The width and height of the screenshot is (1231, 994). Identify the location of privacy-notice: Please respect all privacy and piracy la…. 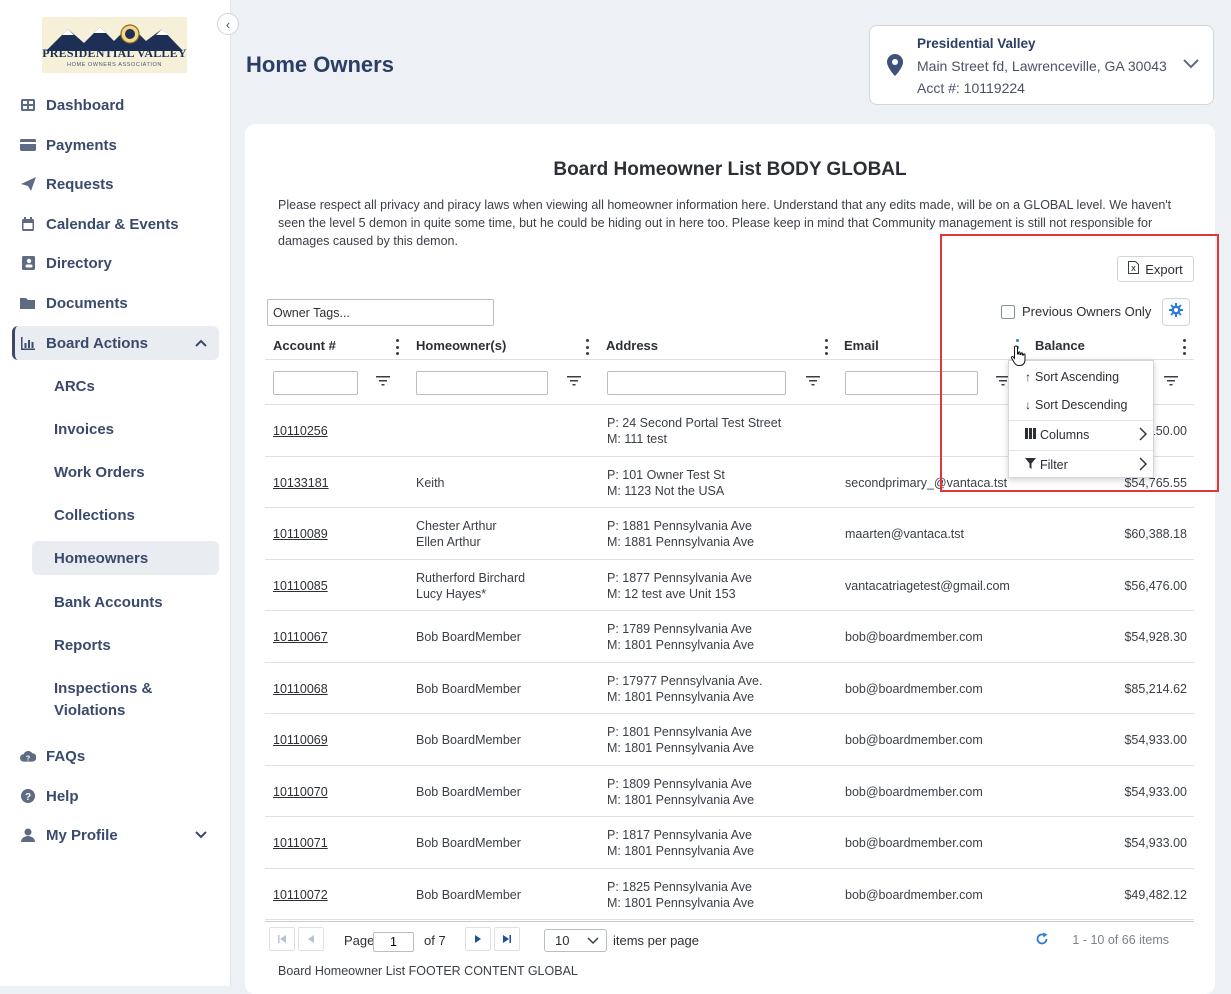
(725, 223).